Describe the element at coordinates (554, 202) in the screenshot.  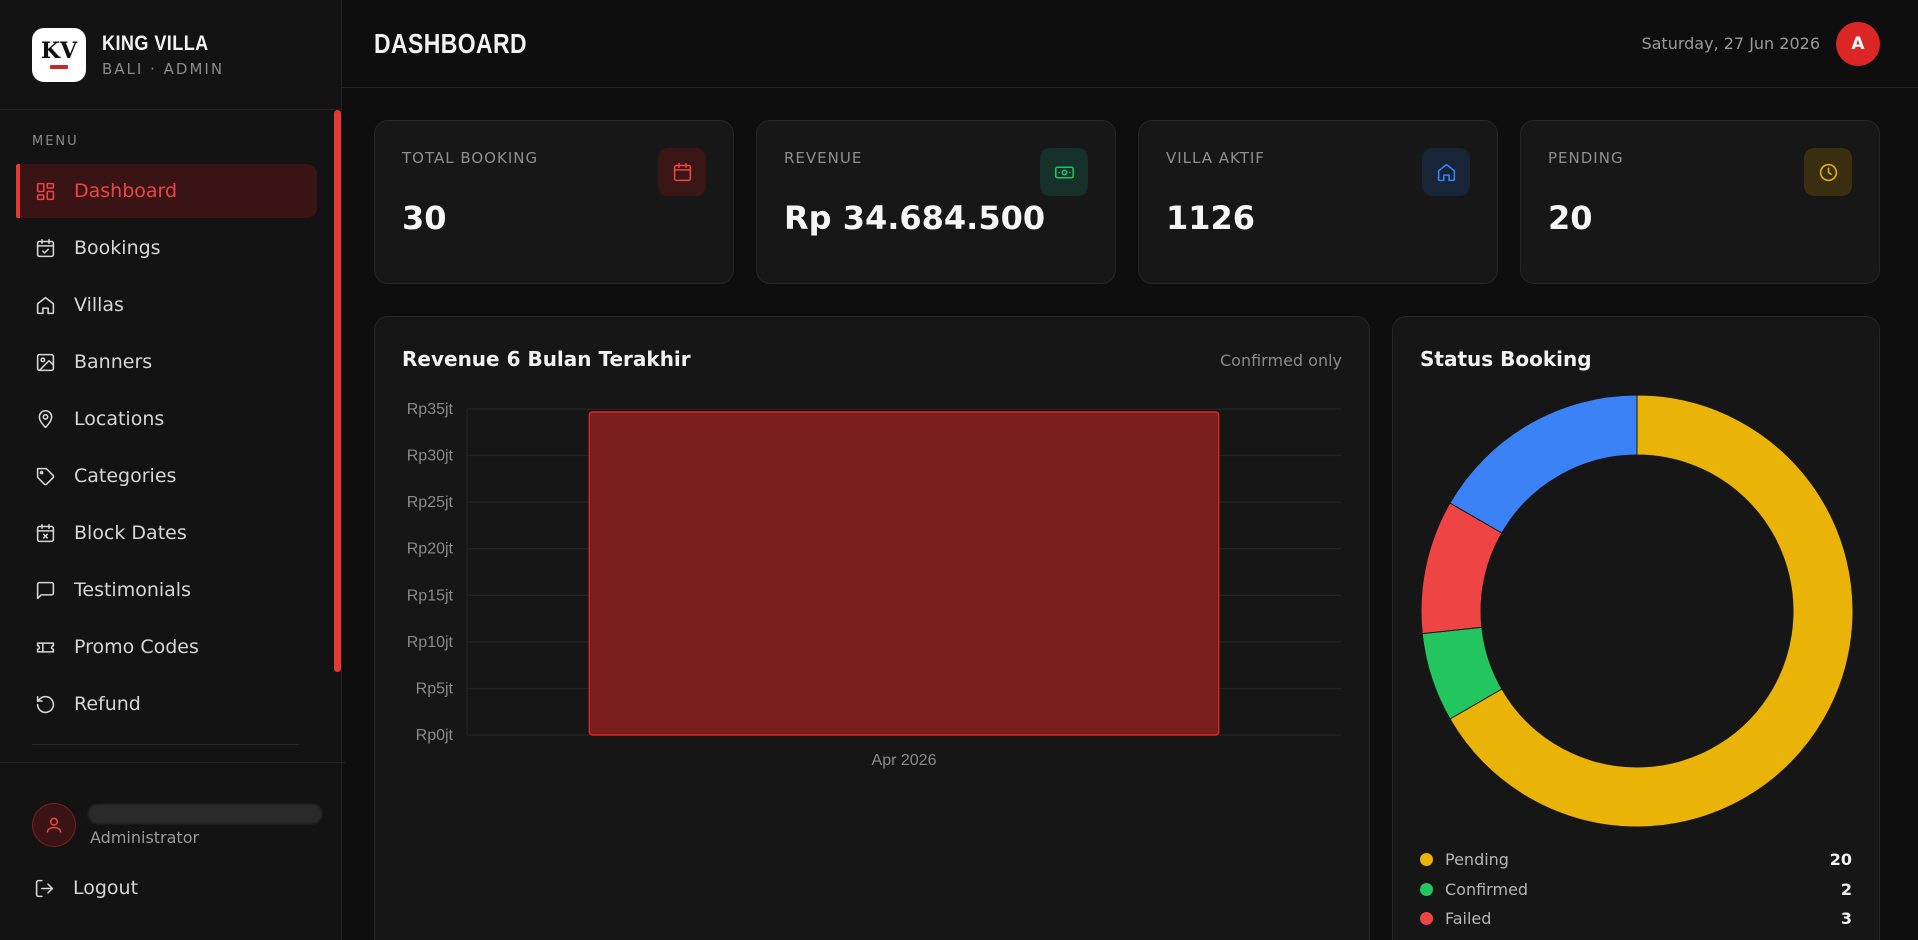
I see `stat-card-total-booking: TOTAL BOOKING 30` at that location.